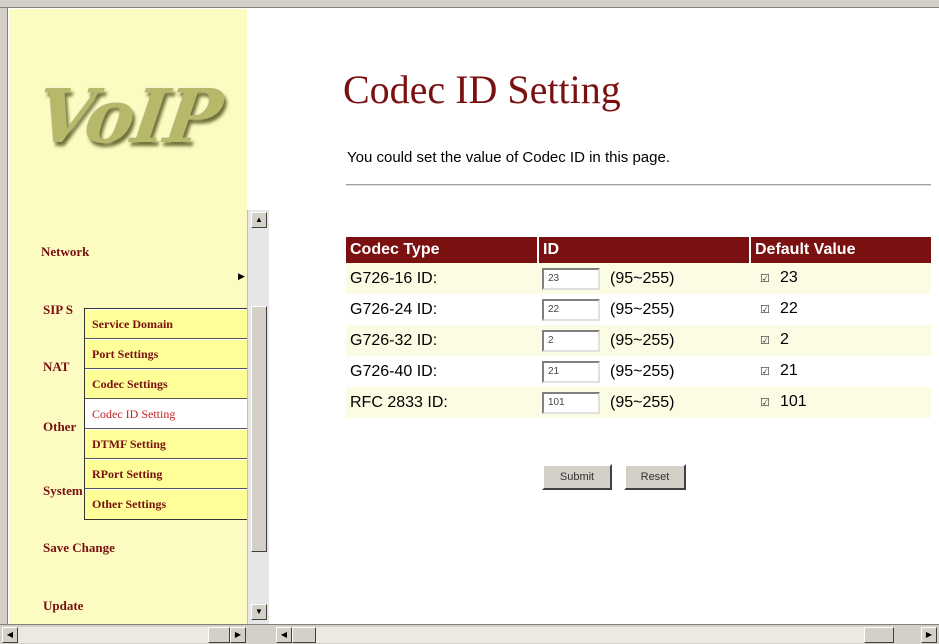 This screenshot has width=939, height=644. Describe the element at coordinates (259, 429) in the screenshot. I see `sidebar-scroll-thumb` at that location.